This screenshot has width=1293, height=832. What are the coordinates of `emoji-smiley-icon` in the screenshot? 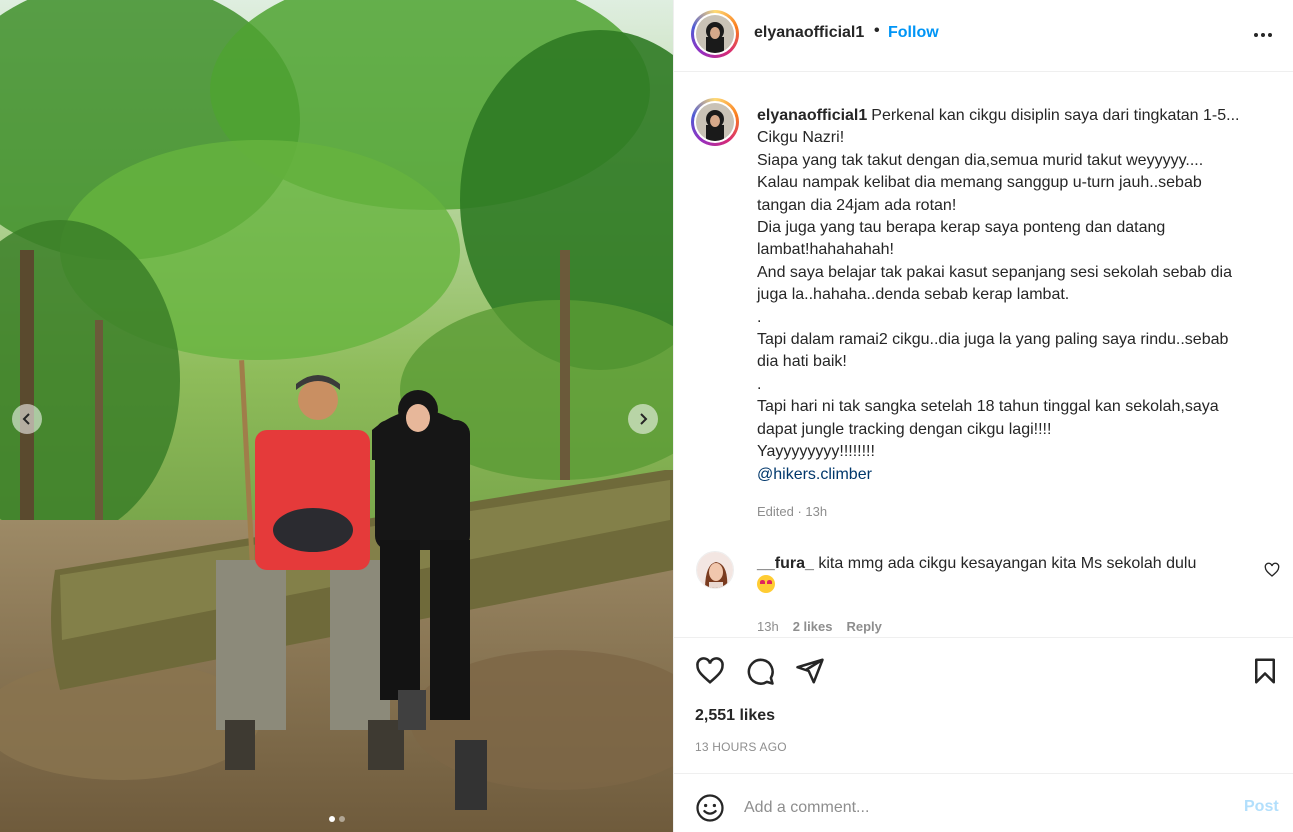 It's located at (710, 808).